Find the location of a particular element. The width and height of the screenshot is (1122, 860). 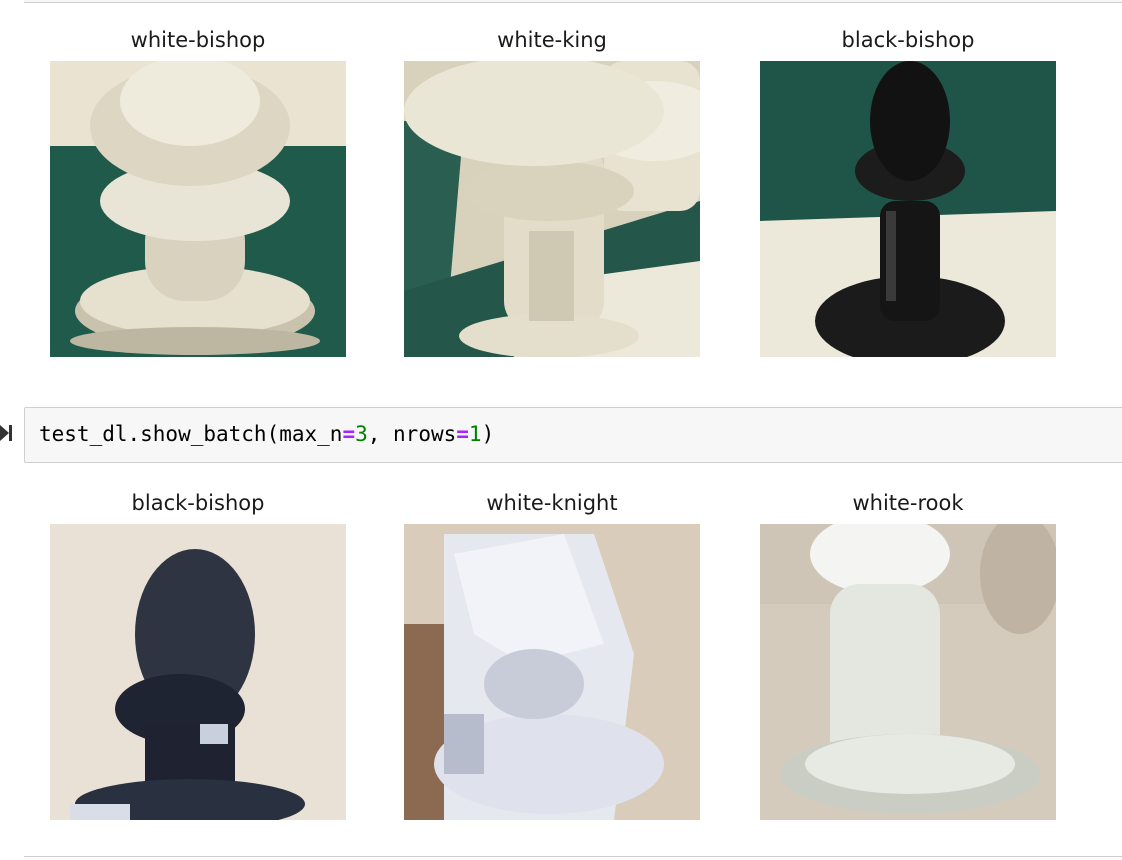

run-cell-icon is located at coordinates (6, 433).